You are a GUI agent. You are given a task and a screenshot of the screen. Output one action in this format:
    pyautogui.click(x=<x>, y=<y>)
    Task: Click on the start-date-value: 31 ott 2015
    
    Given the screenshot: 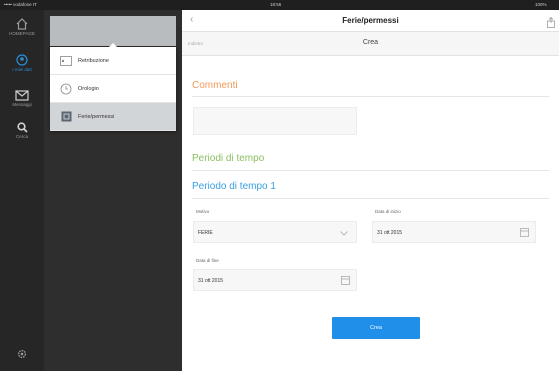 What is the action you would take?
    pyautogui.click(x=390, y=233)
    